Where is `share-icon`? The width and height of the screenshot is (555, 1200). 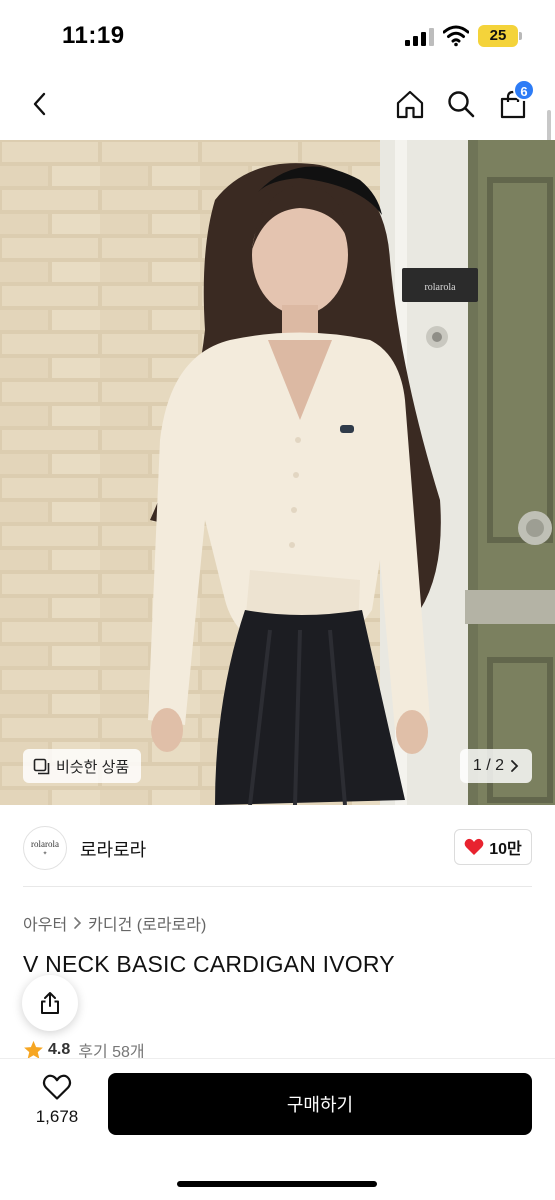
share-icon is located at coordinates (50, 1003).